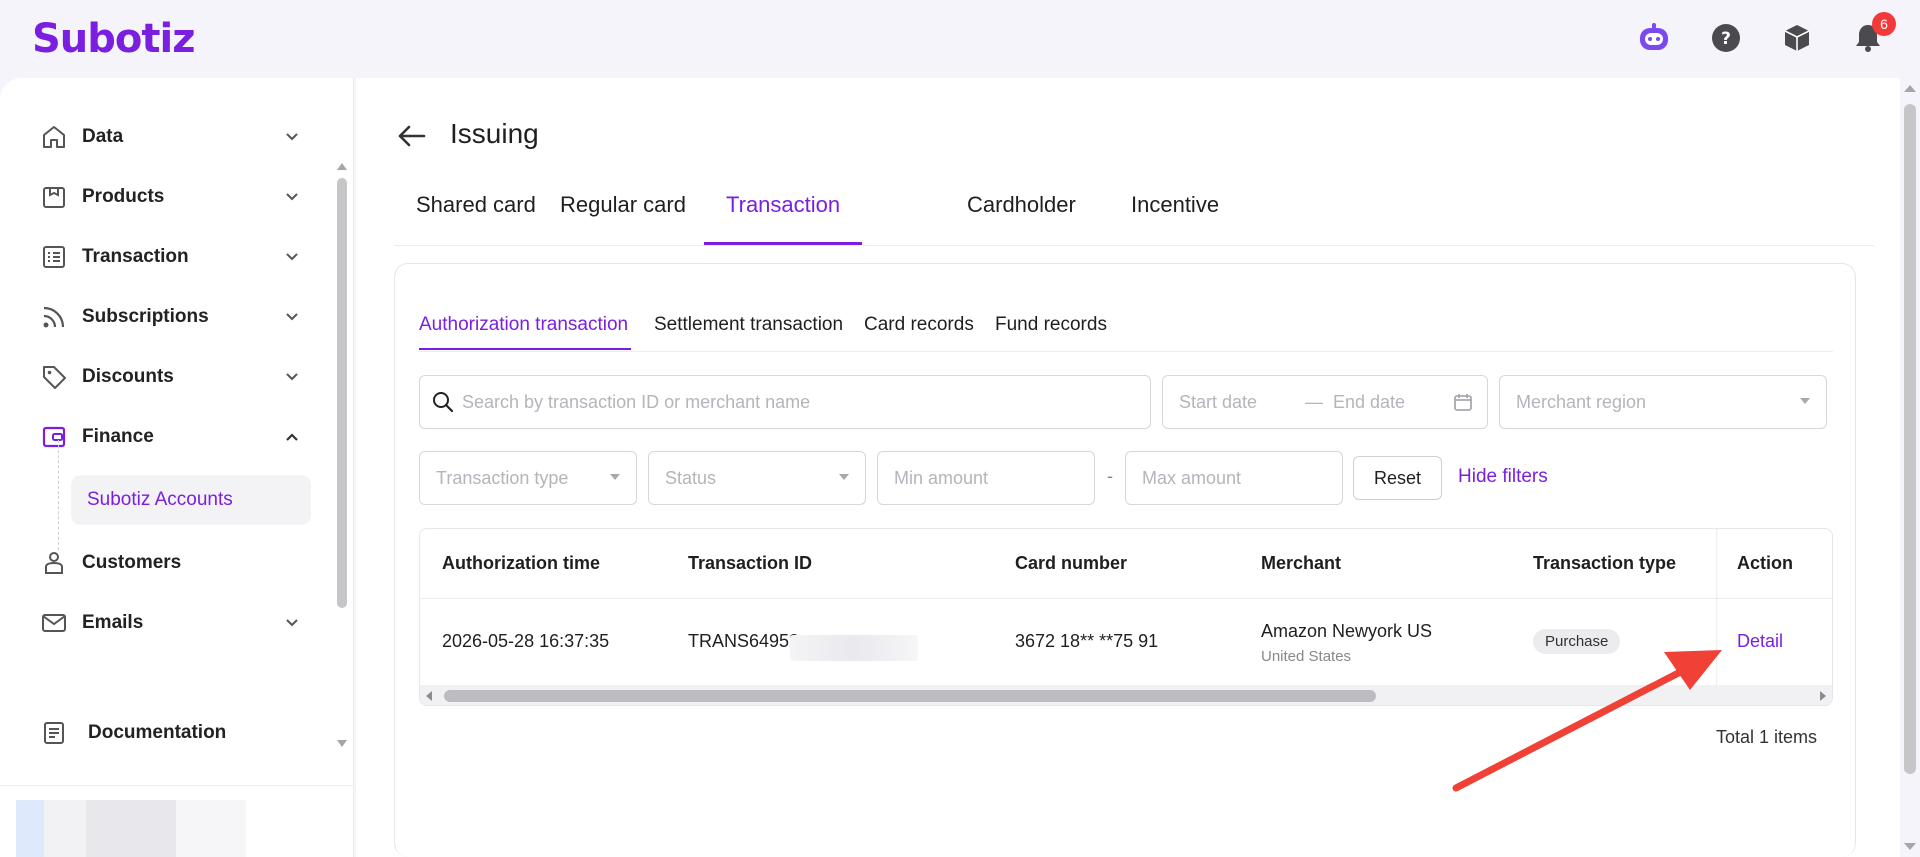  What do you see at coordinates (171, 197) in the screenshot?
I see `sidebar-item-products: Products` at bounding box center [171, 197].